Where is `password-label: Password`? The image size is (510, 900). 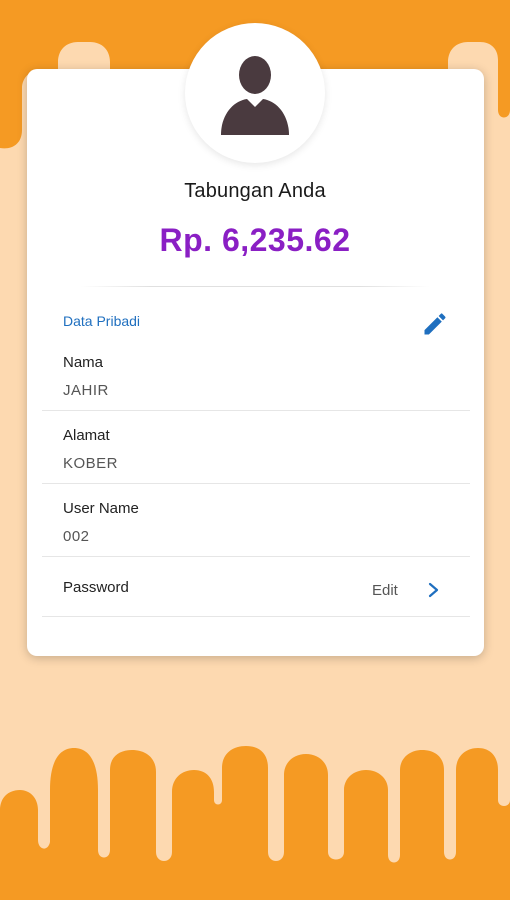
password-label: Password is located at coordinates (96, 587).